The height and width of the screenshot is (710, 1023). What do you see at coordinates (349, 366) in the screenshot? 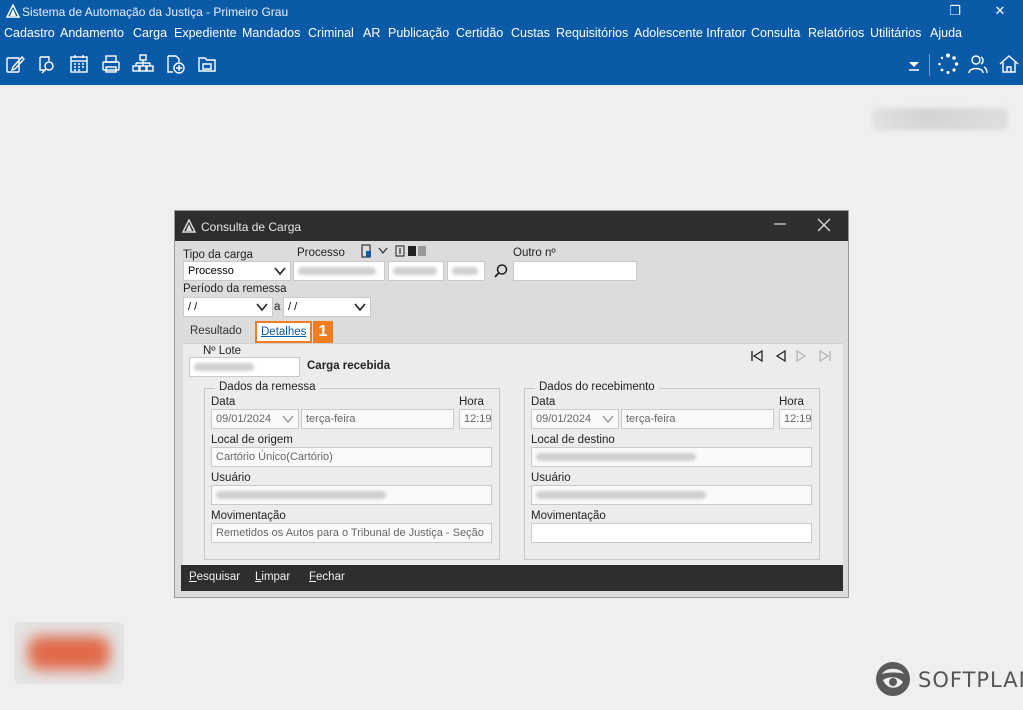
I see `carga-status: Carga recebida` at bounding box center [349, 366].